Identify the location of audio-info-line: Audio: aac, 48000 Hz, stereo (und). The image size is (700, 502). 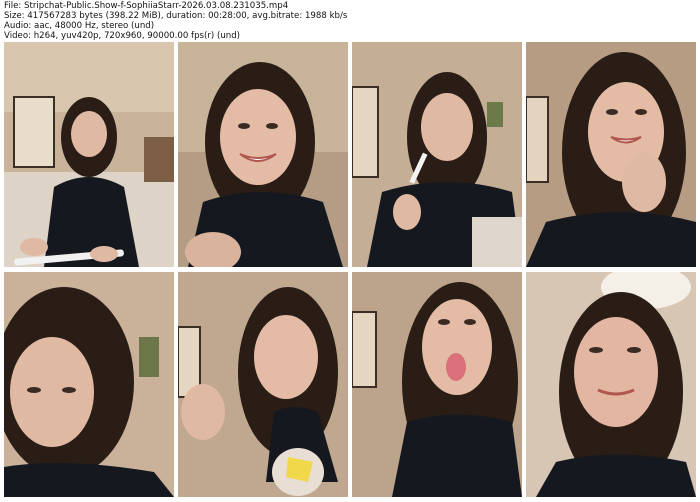
(79, 26).